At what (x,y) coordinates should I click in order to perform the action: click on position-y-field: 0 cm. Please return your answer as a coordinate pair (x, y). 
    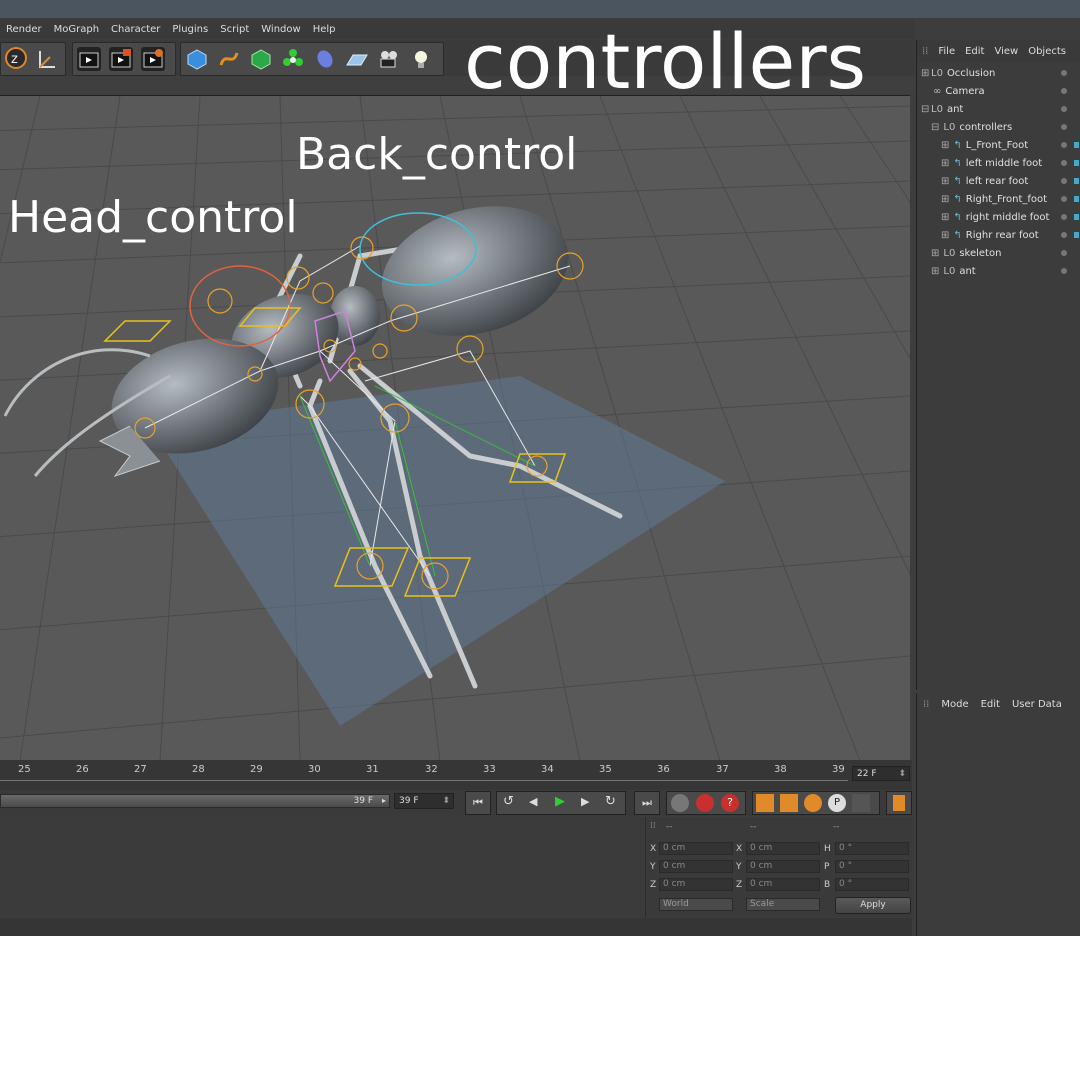
    Looking at the image, I should click on (696, 866).